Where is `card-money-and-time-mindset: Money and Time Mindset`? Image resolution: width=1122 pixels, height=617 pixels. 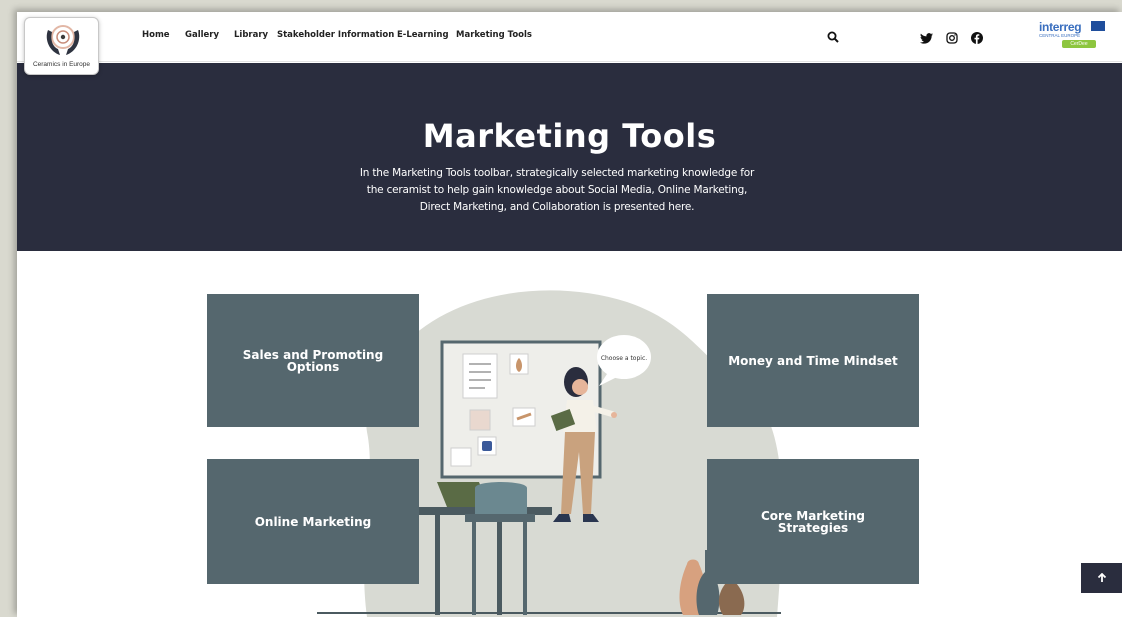
card-money-and-time-mindset: Money and Time Mindset is located at coordinates (813, 360).